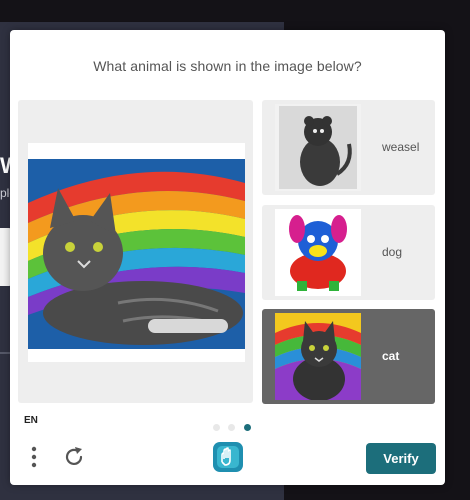 This screenshot has width=470, height=500. I want to click on pagination-dot-active, so click(247, 427).